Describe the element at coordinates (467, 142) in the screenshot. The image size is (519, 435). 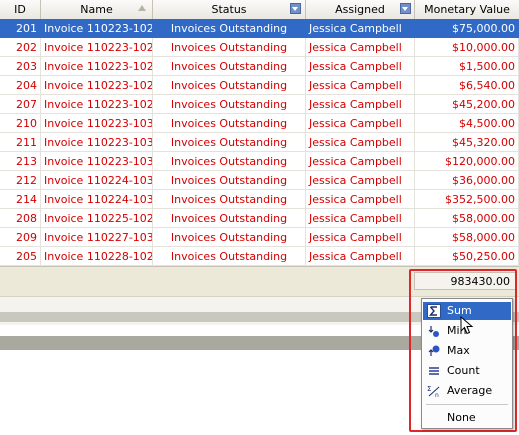
I see `cell-value: $45,320.00` at that location.